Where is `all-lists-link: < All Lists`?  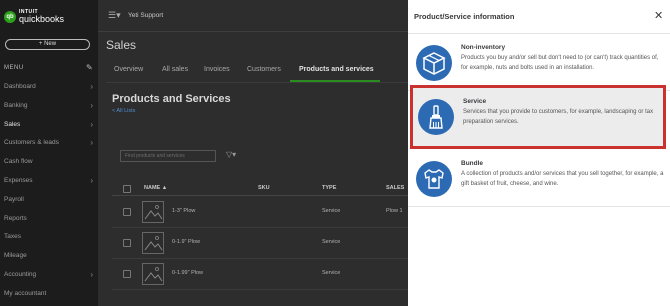
all-lists-link: < All Lists is located at coordinates (123, 111).